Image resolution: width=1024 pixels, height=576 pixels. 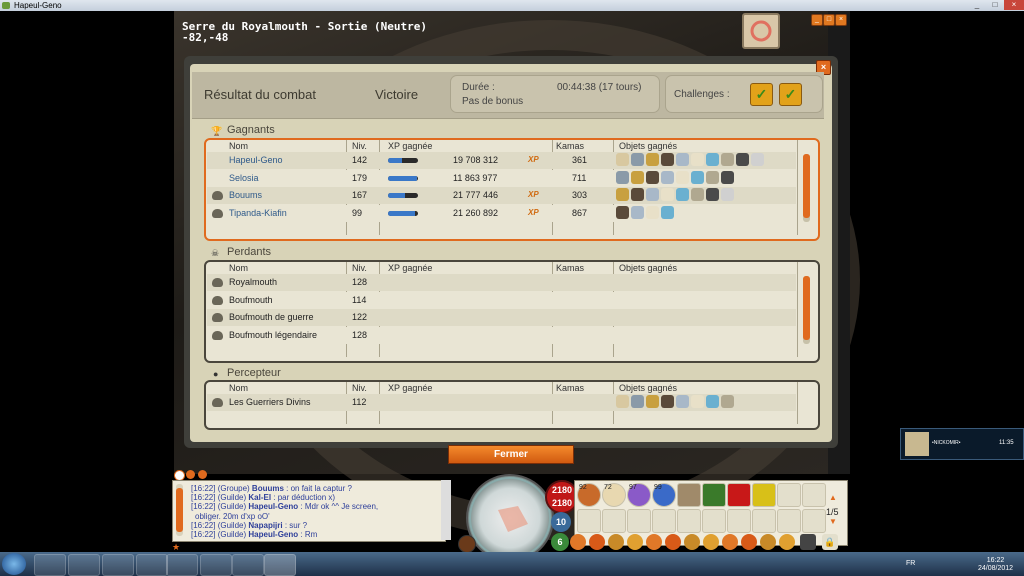 I want to click on winner-row, so click(x=501, y=213).